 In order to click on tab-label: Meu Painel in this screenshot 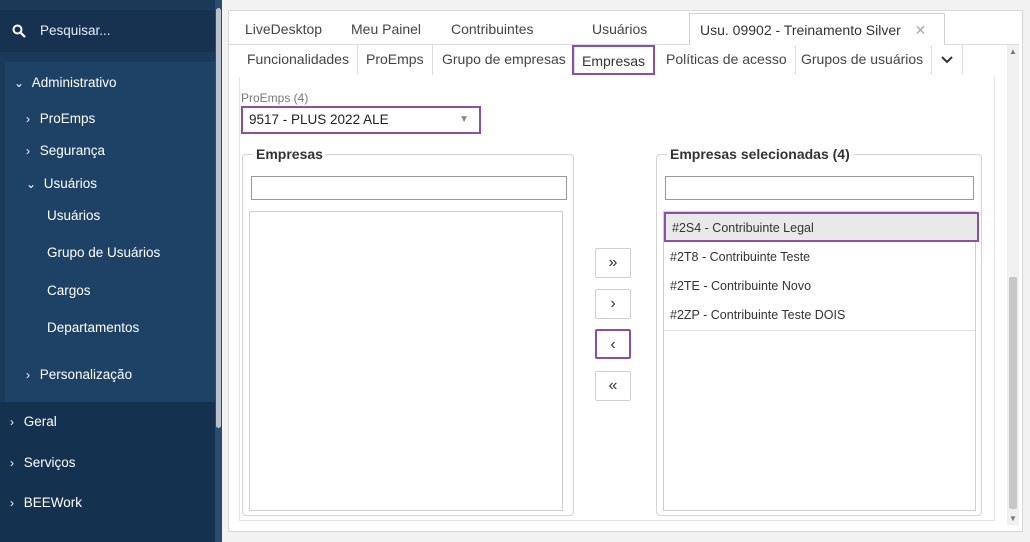, I will do `click(386, 29)`.